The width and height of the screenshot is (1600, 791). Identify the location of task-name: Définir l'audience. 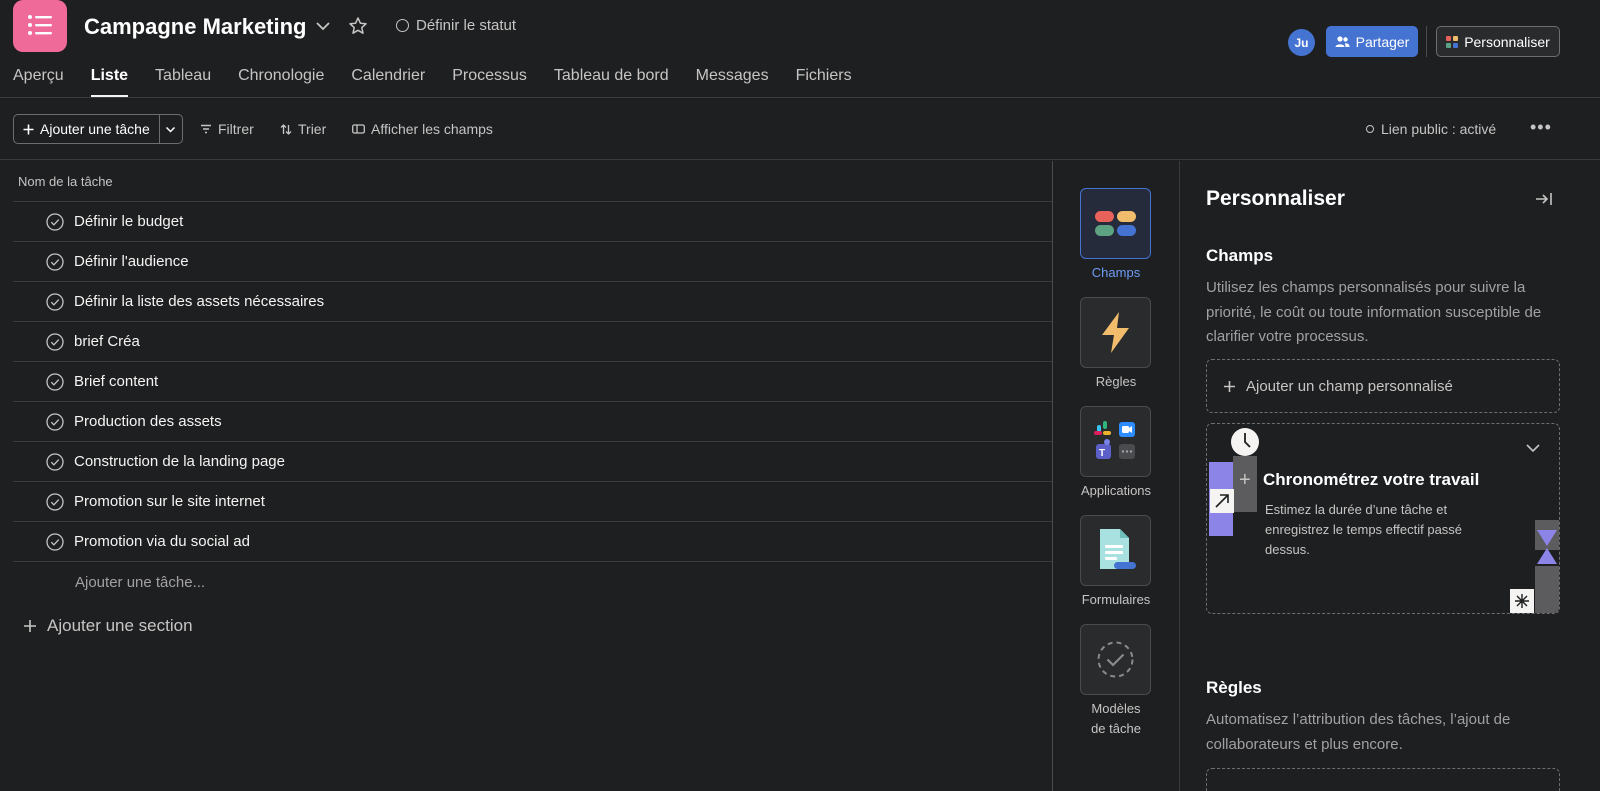
(131, 261).